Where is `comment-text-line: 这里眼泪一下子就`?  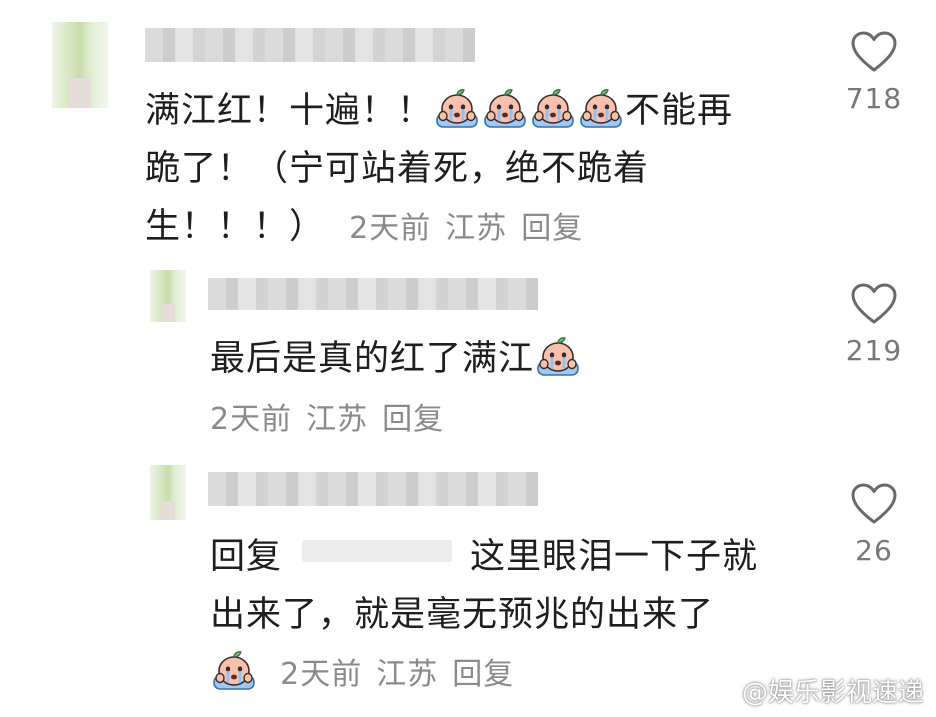
comment-text-line: 这里眼泪一下子就 is located at coordinates (614, 557).